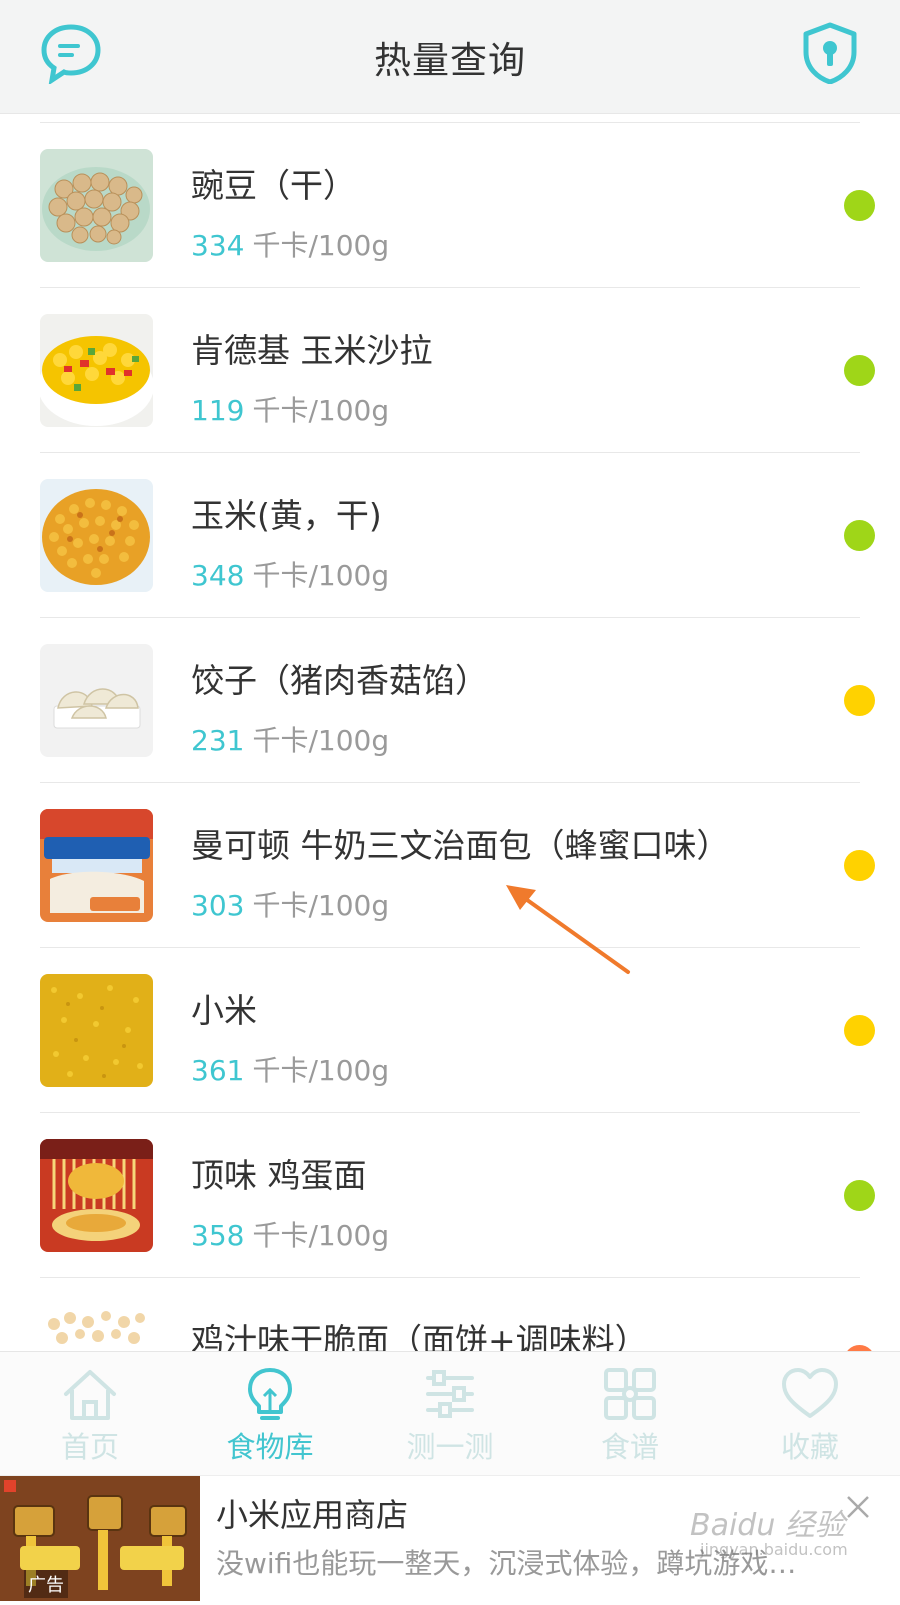 The image size is (900, 1605). What do you see at coordinates (90, 1395) in the screenshot?
I see `home-icon` at bounding box center [90, 1395].